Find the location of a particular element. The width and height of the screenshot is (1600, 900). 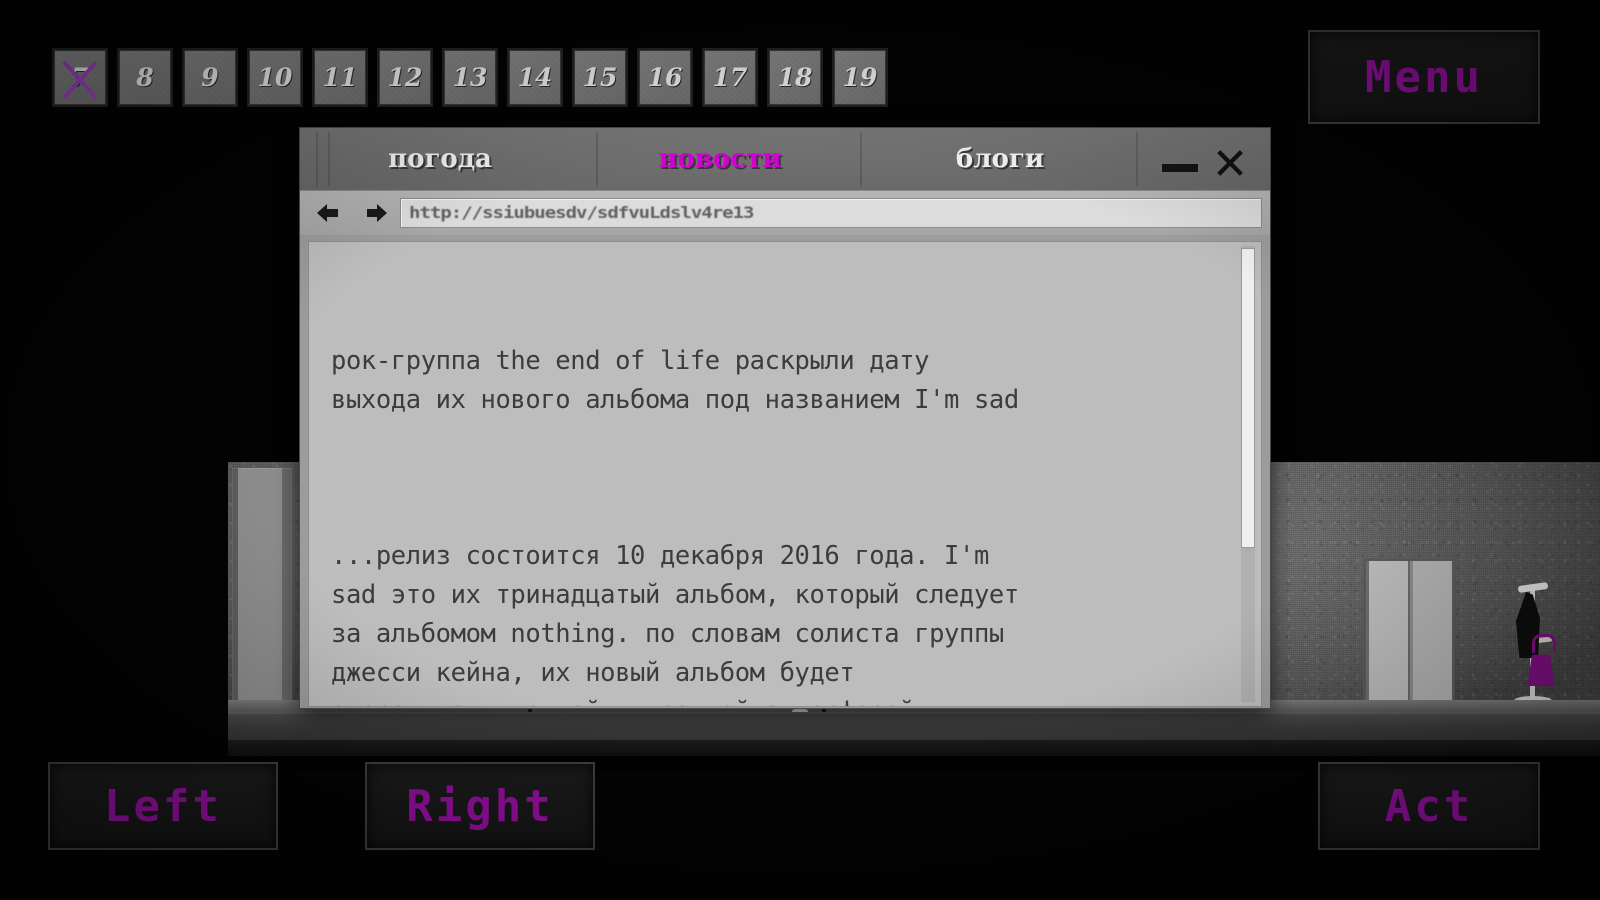

day-tab-11: 11 is located at coordinates (340, 77).